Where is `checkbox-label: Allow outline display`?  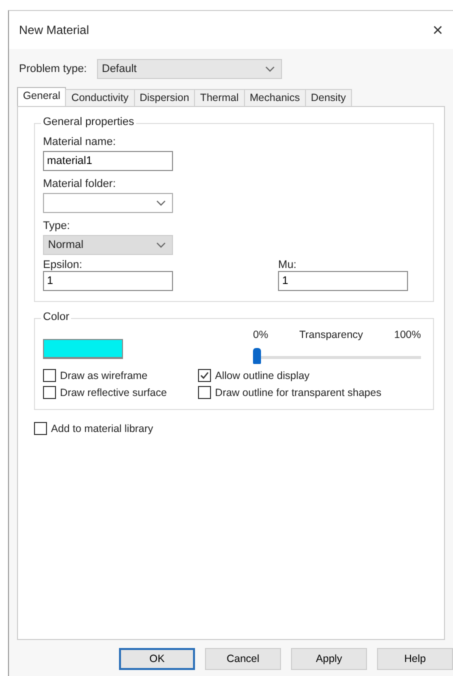
checkbox-label: Allow outline display is located at coordinates (262, 376).